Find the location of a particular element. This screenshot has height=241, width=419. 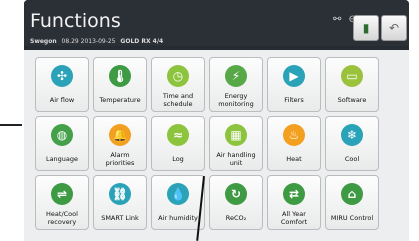

humidity-icon: 💧 is located at coordinates (178, 194).